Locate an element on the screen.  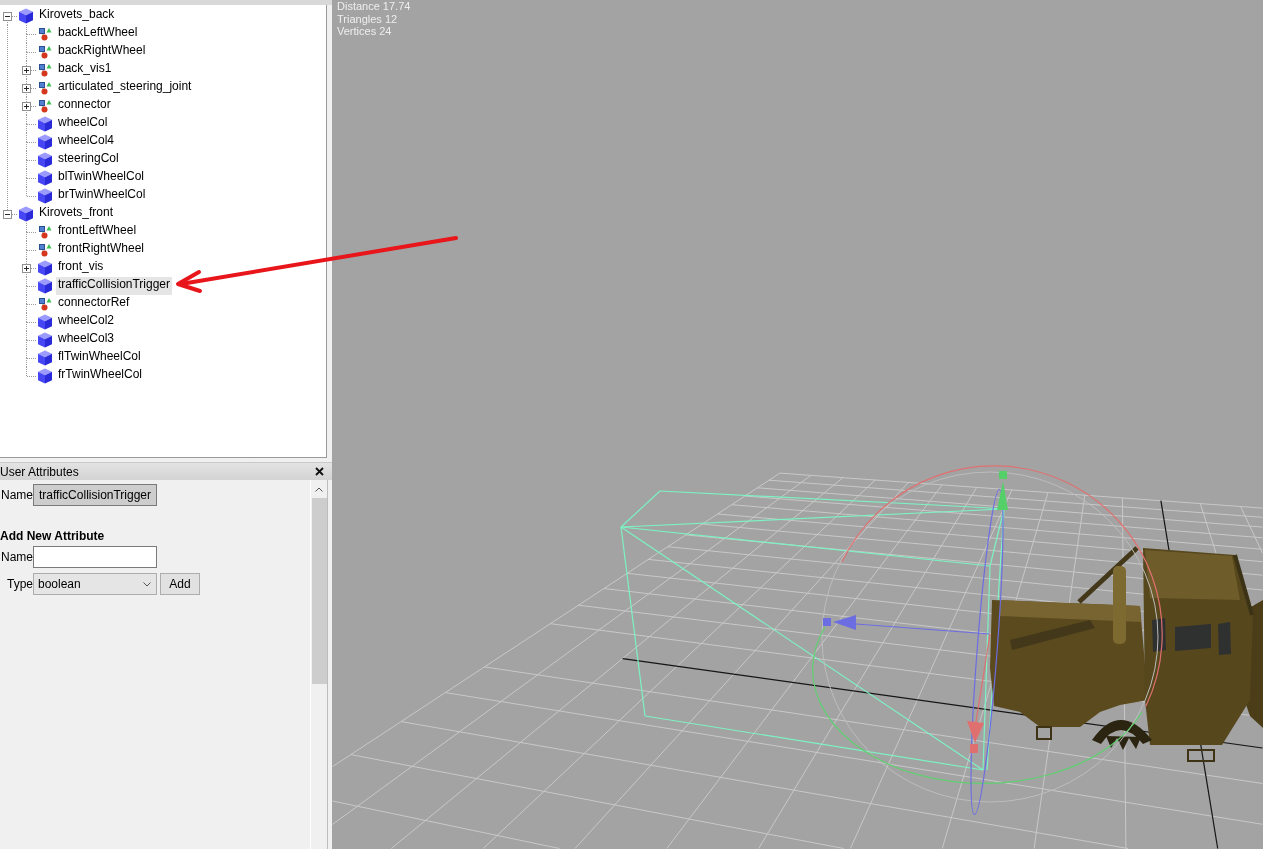
tree-item: backRightWheel is located at coordinates (102, 52).